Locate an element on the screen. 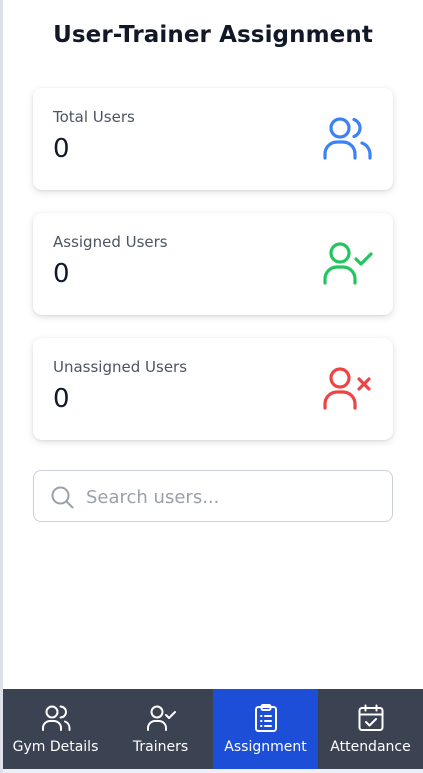  nav-label: Trainers is located at coordinates (160, 747).